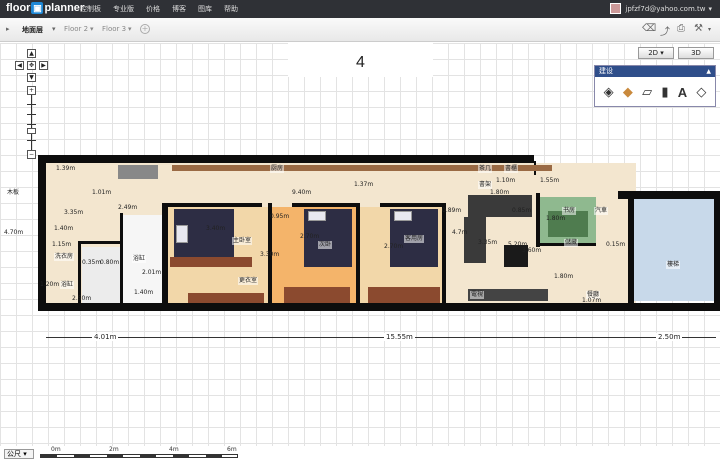 Image resolution: width=720 pixels, height=461 pixels. I want to click on nav-gallery: 图库, so click(205, 9).